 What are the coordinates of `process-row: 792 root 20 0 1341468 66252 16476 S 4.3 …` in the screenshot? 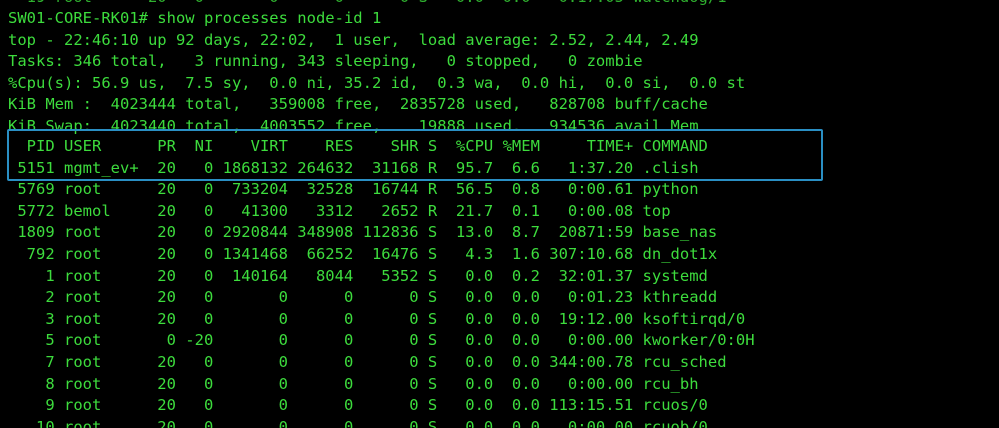 It's located at (363, 254).